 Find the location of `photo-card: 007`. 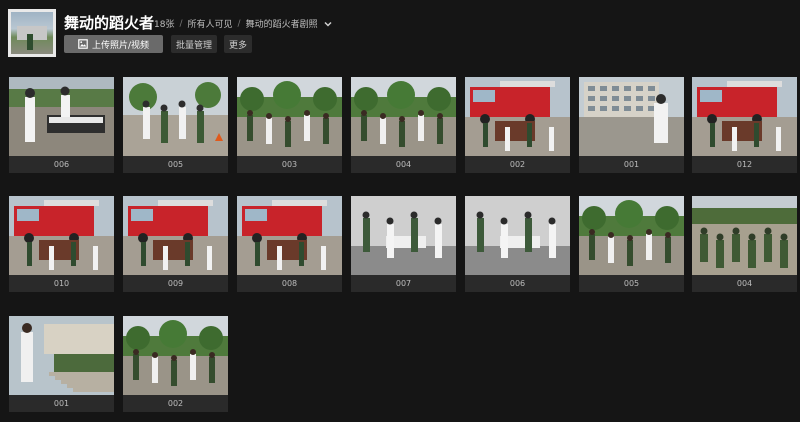

photo-card: 007 is located at coordinates (403, 244).